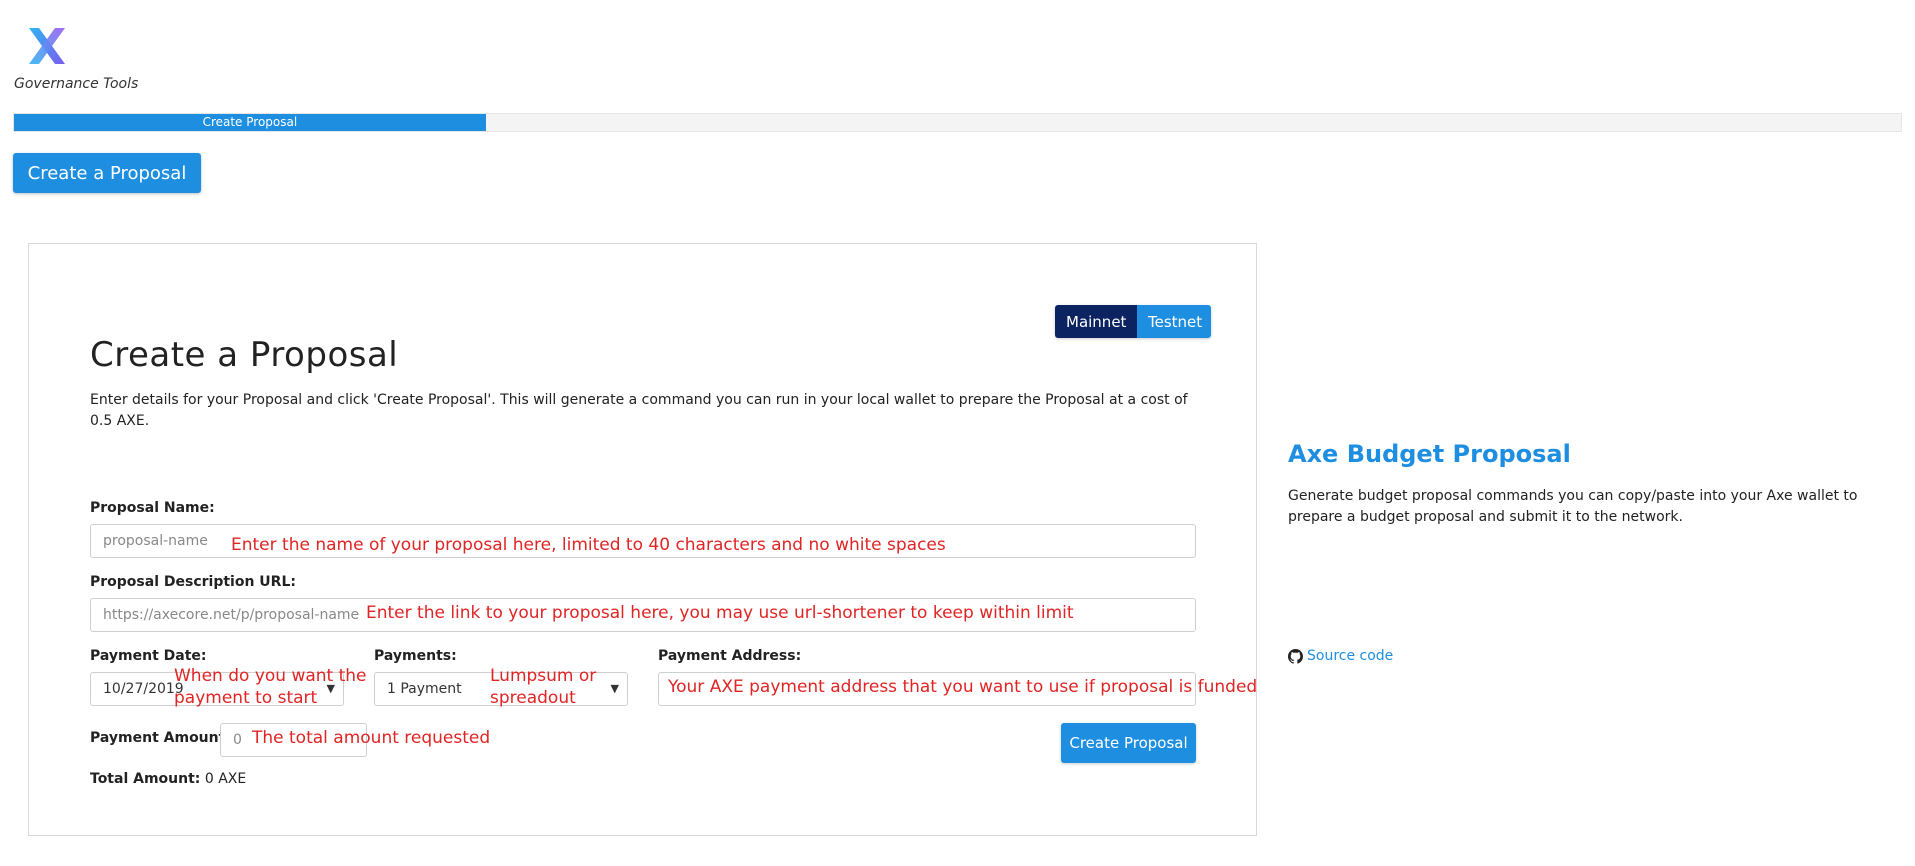 This screenshot has height=866, width=1915. I want to click on payment-address-input, so click(927, 689).